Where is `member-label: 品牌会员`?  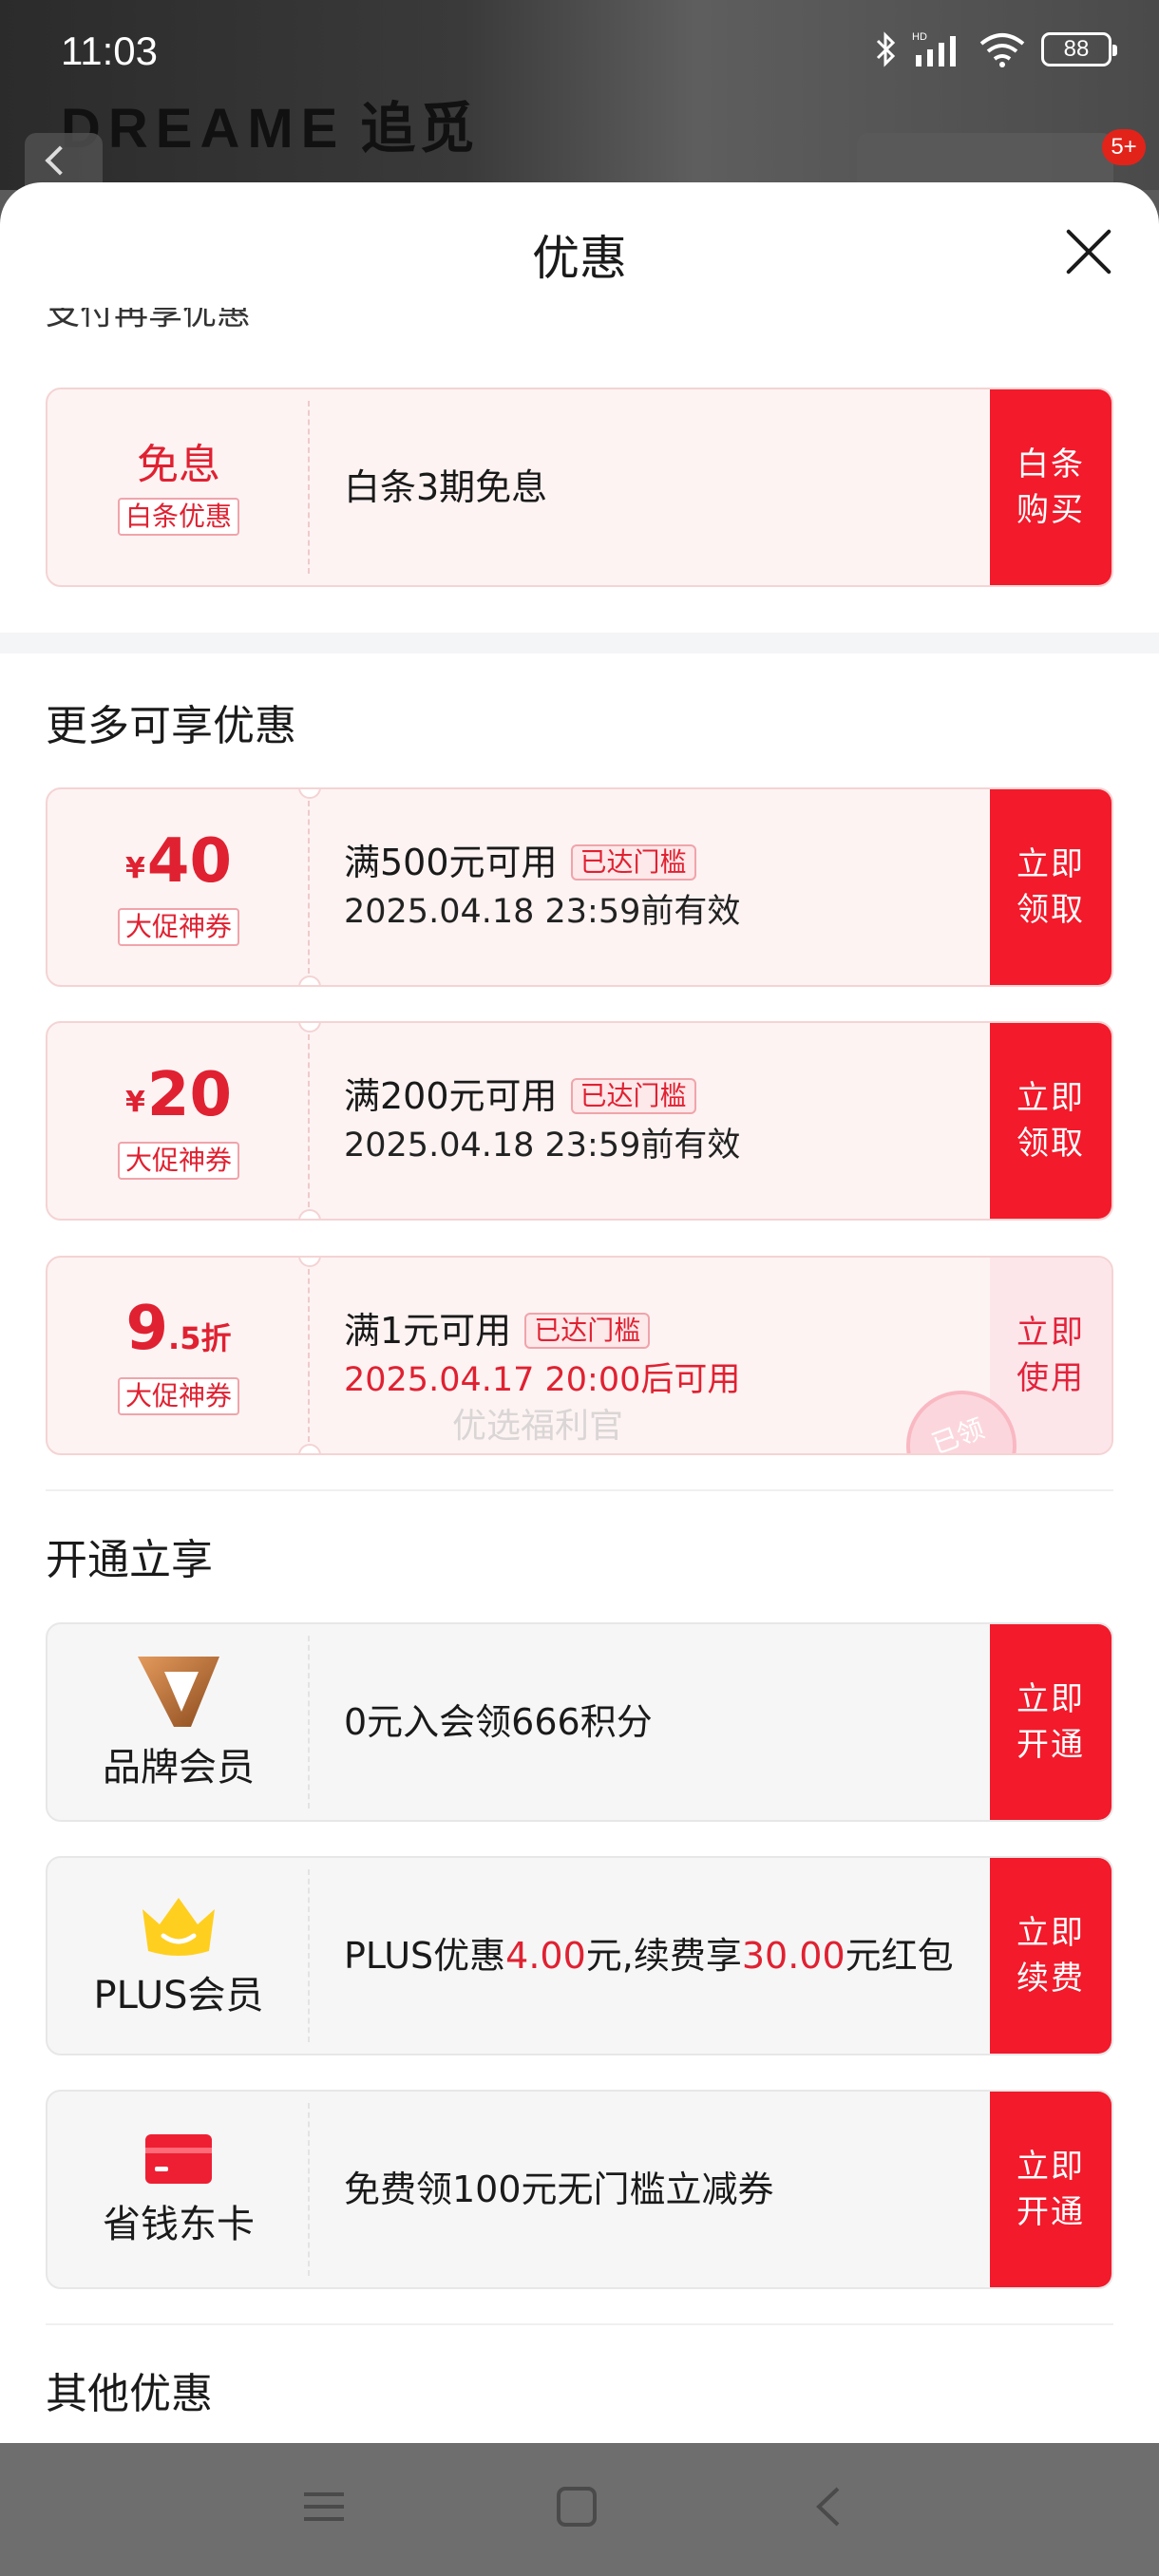
member-label: 品牌会员 is located at coordinates (179, 1768).